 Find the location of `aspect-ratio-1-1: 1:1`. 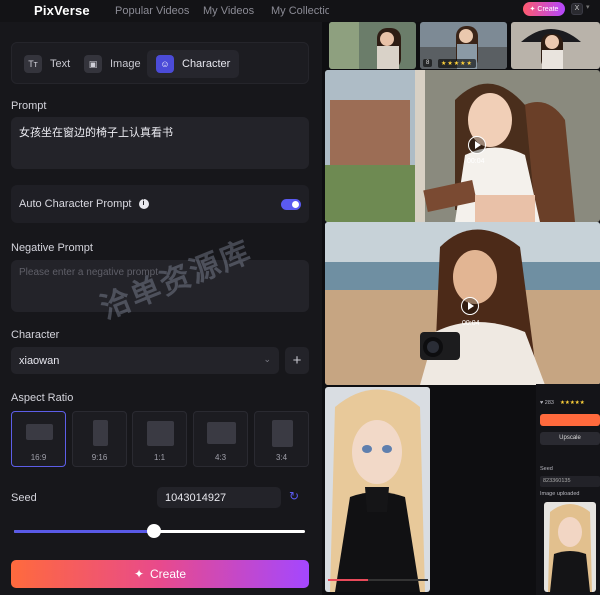

aspect-ratio-1-1: 1:1 is located at coordinates (159, 439).